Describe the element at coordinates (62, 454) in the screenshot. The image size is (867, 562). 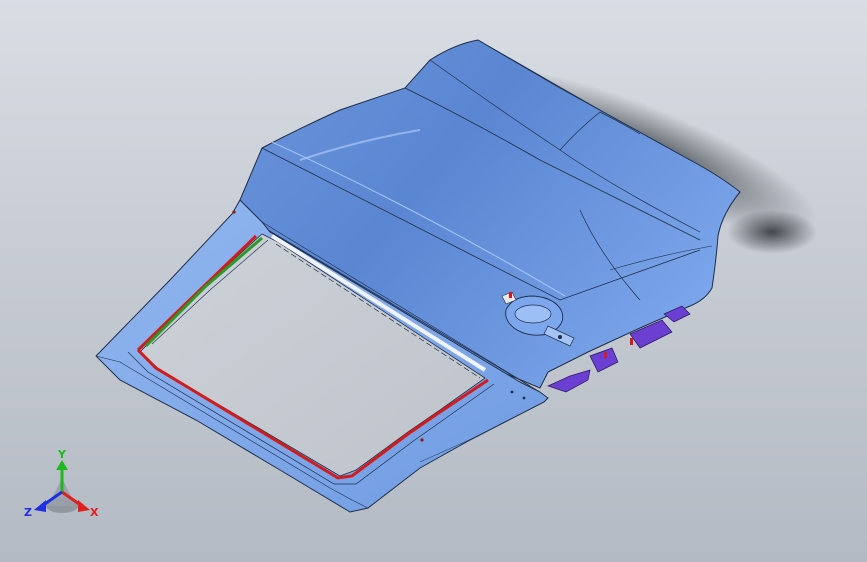
I see `y-axis-label: Y` at that location.